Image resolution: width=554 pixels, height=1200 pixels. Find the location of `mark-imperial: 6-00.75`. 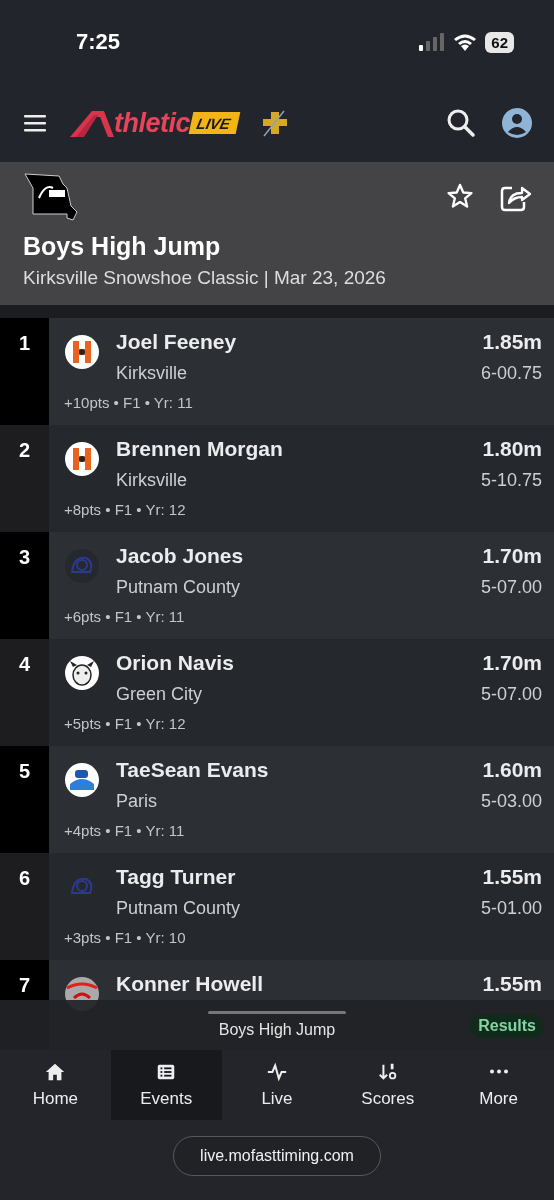

mark-imperial: 6-00.75 is located at coordinates (511, 373).